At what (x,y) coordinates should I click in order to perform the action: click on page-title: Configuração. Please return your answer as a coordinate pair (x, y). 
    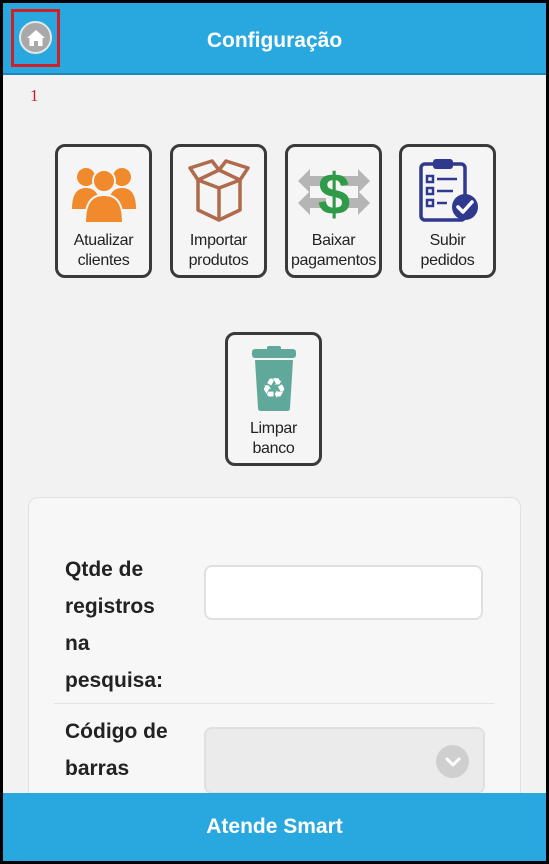
    Looking at the image, I should click on (274, 40).